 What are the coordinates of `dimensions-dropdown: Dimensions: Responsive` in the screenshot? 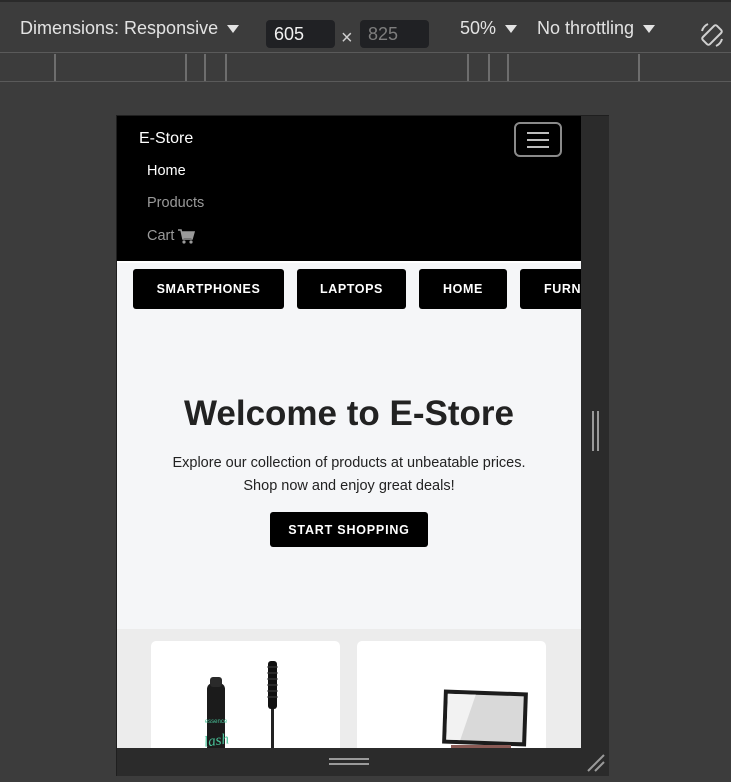 It's located at (130, 28).